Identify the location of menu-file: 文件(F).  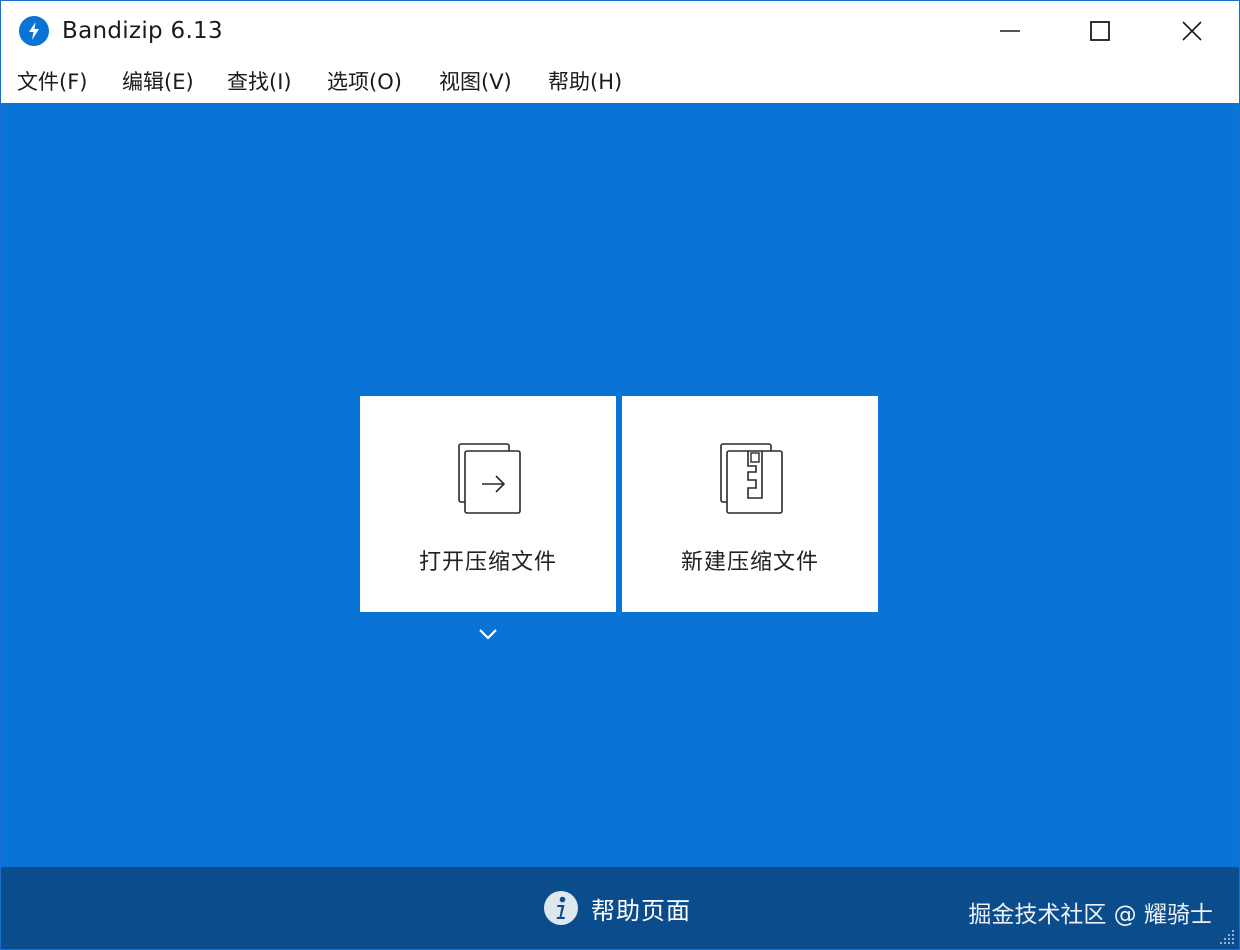
(52, 82).